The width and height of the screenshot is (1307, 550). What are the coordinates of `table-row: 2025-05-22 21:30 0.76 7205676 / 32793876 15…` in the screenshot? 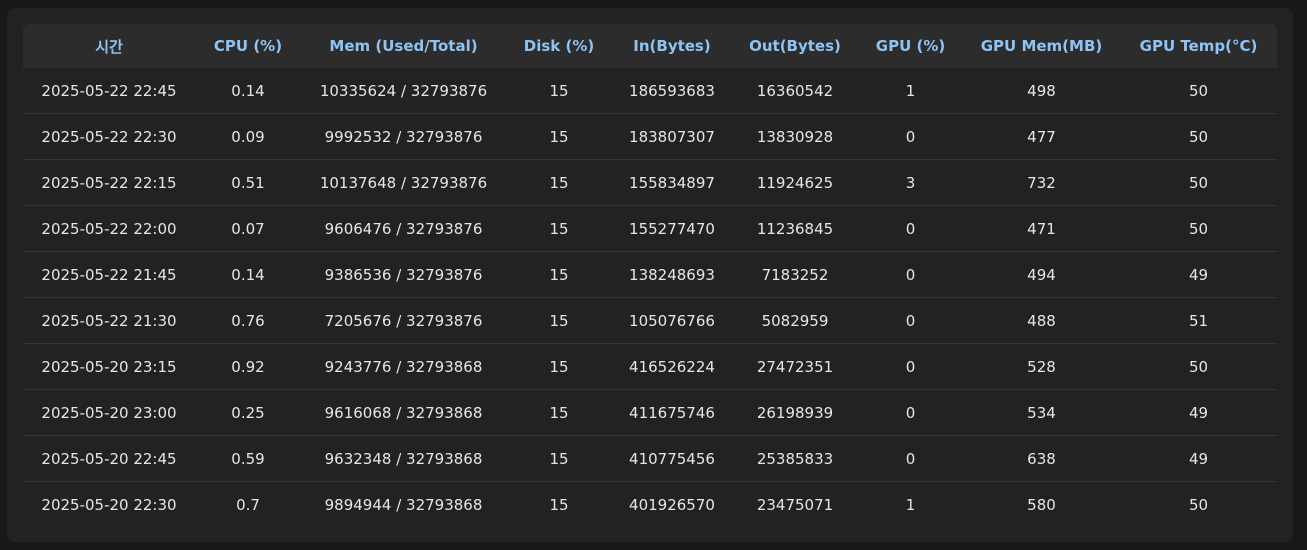 It's located at (650, 320).